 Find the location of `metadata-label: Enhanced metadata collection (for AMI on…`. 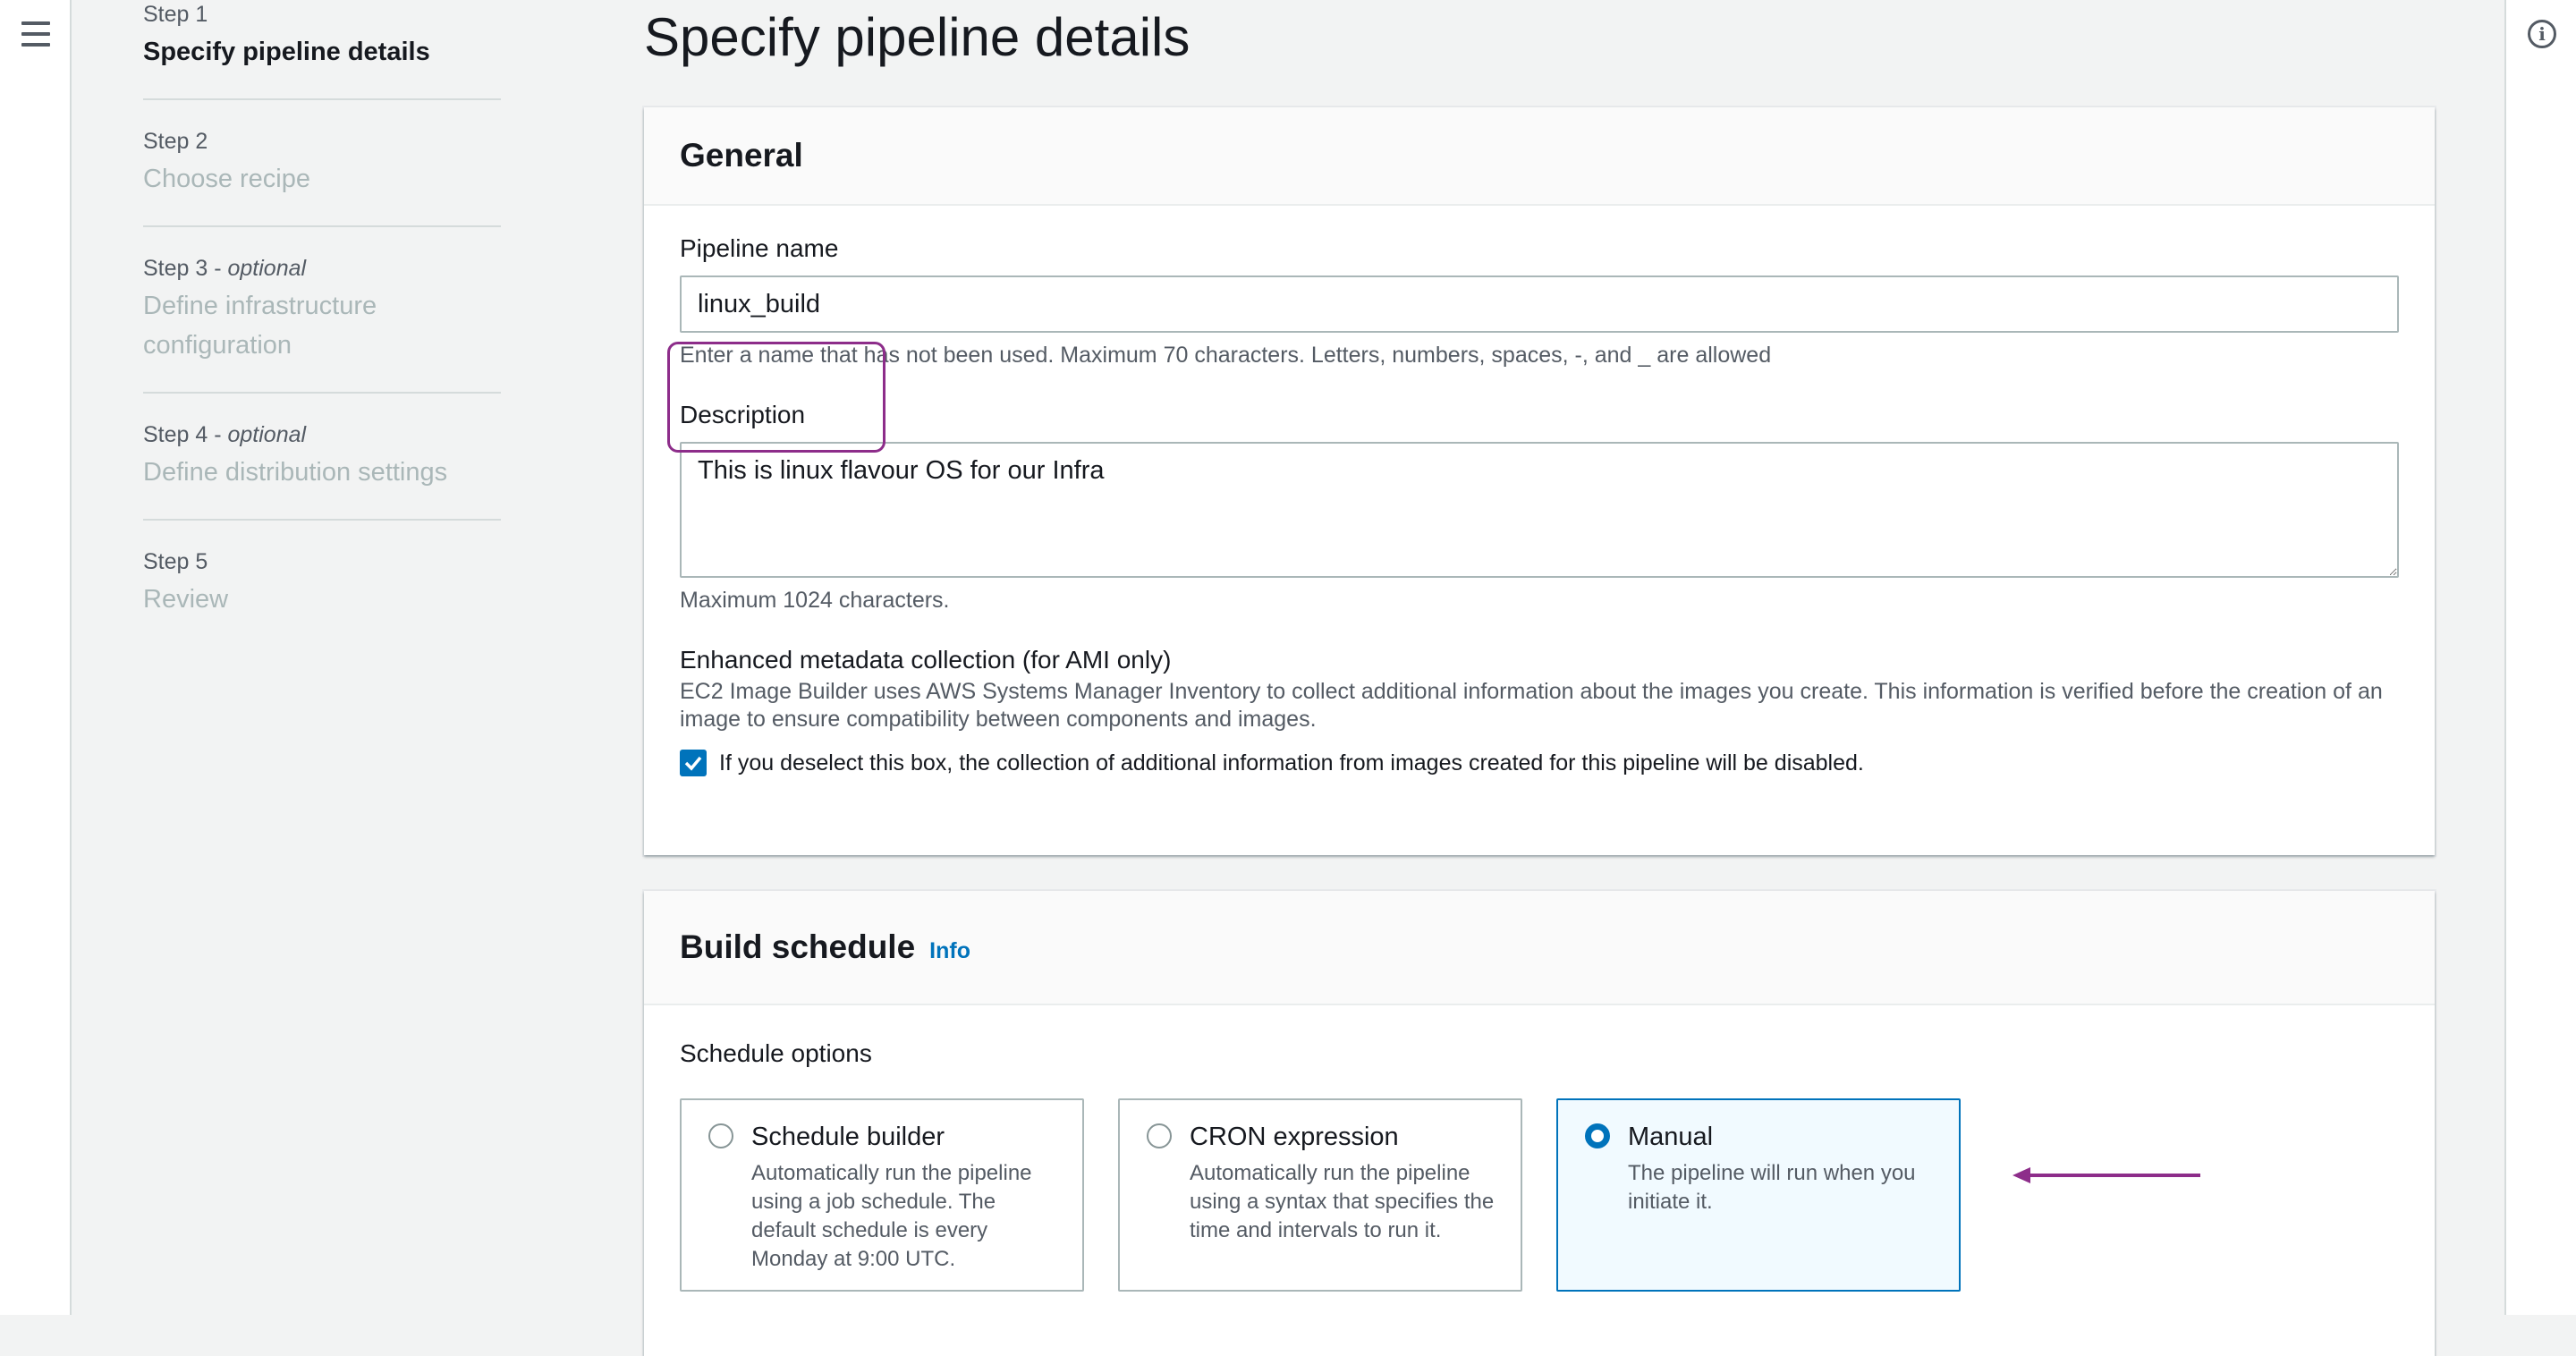

metadata-label: Enhanced metadata collection (for AMI on… is located at coordinates (926, 660).